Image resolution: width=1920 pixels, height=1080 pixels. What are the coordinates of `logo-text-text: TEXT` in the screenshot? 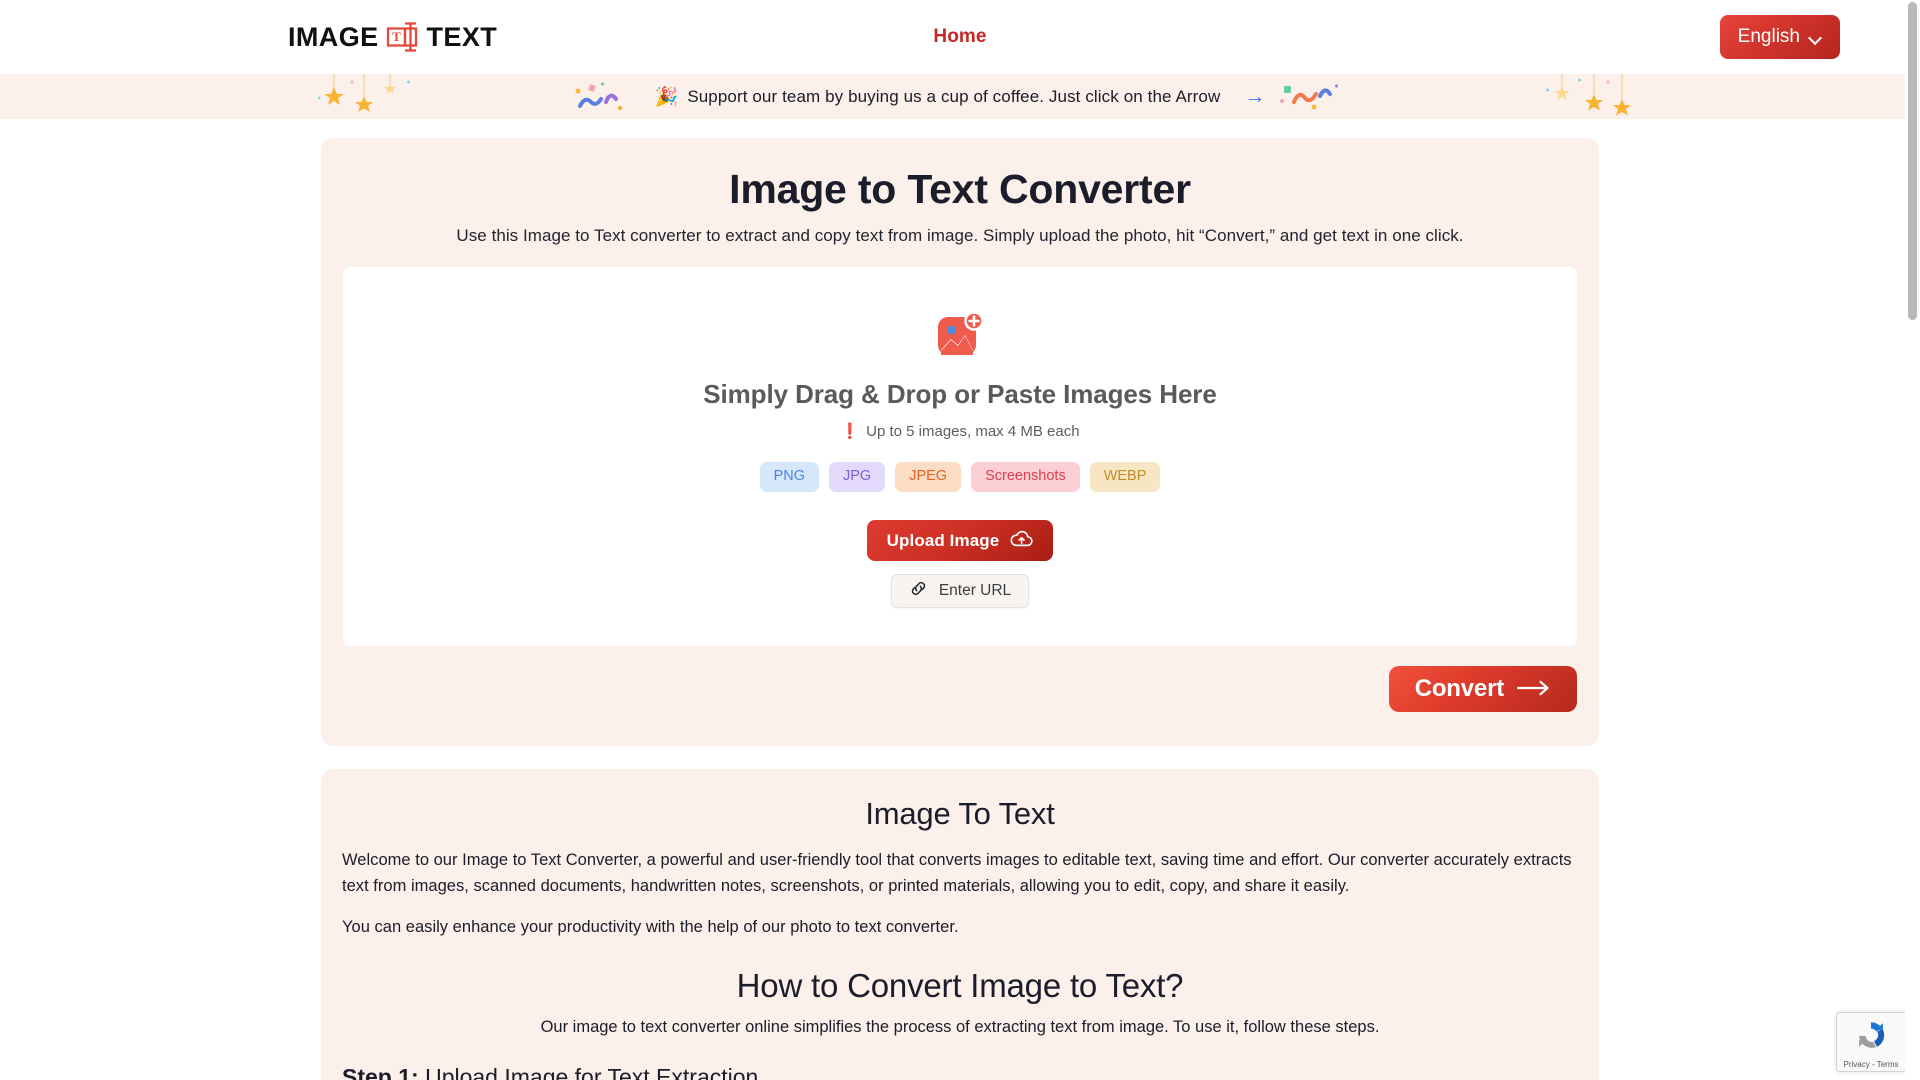 It's located at (462, 36).